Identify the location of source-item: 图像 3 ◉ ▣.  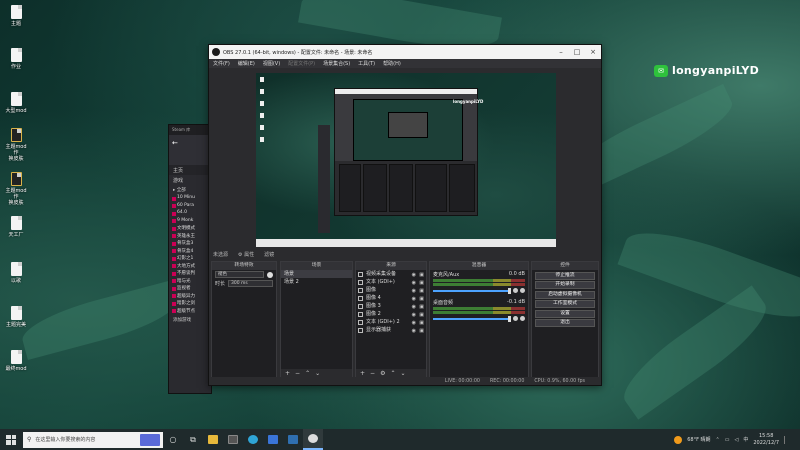
(391, 306).